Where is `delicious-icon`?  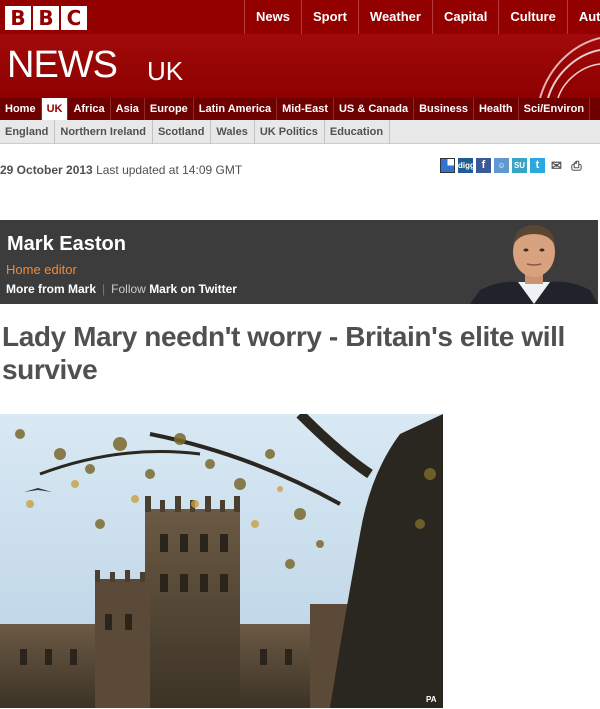 delicious-icon is located at coordinates (447, 165).